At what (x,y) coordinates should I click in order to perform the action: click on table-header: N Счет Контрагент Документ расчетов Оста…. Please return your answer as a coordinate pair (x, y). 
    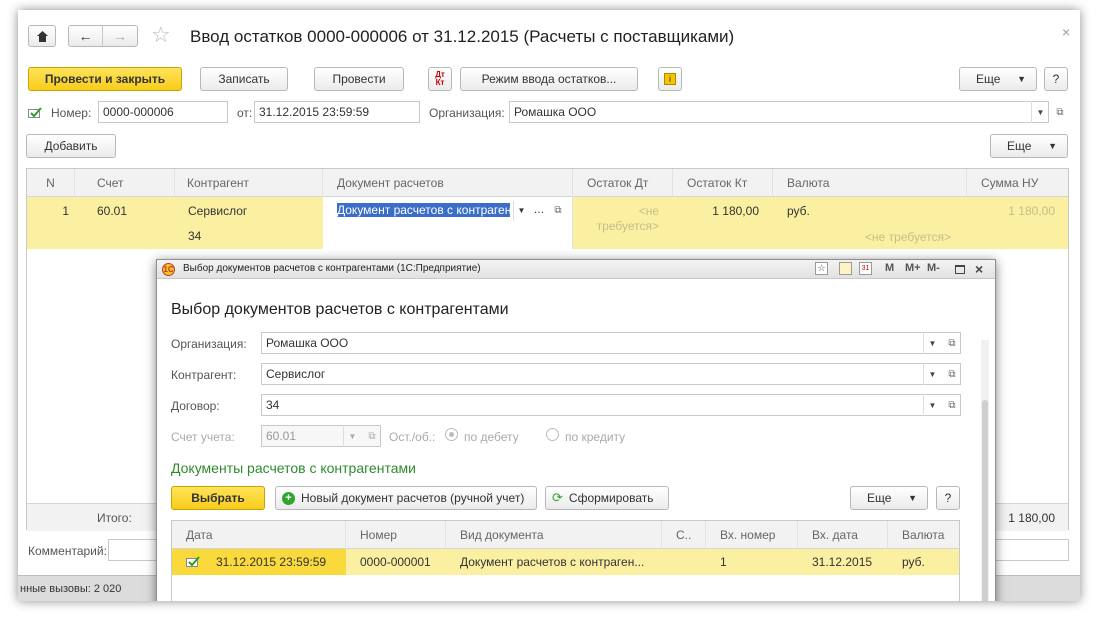
    Looking at the image, I should click on (547, 183).